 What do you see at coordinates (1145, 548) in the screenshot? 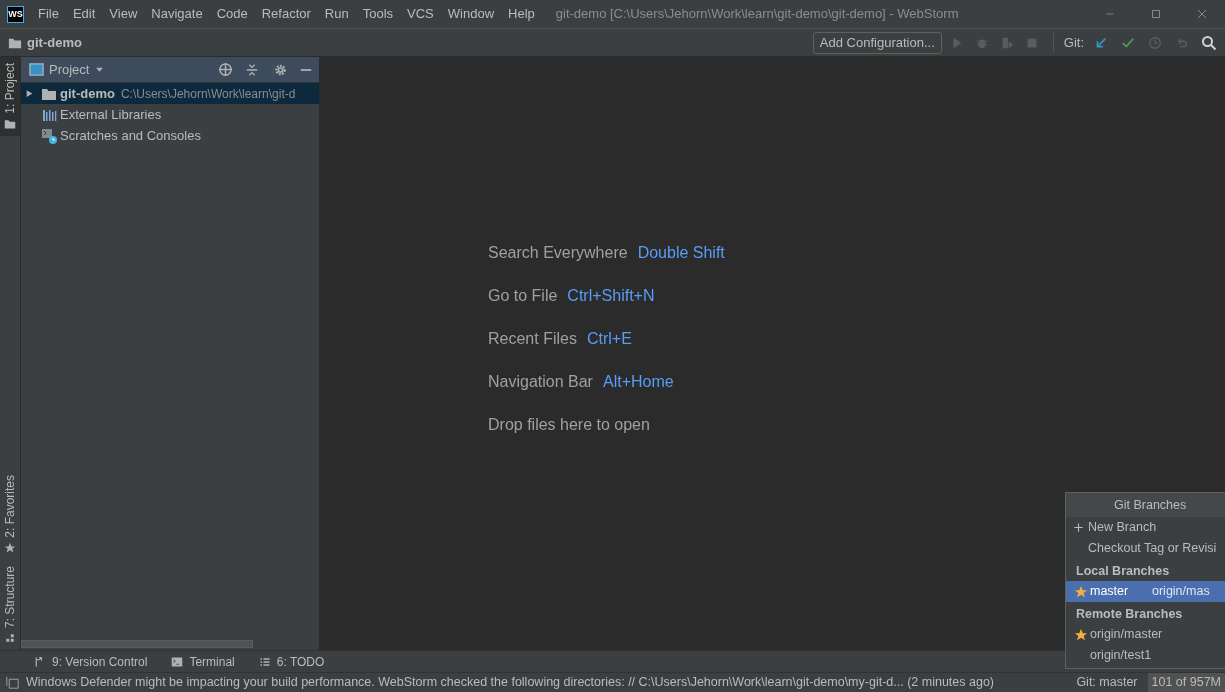
I see `popup-action: Checkout Tag or Revisi` at bounding box center [1145, 548].